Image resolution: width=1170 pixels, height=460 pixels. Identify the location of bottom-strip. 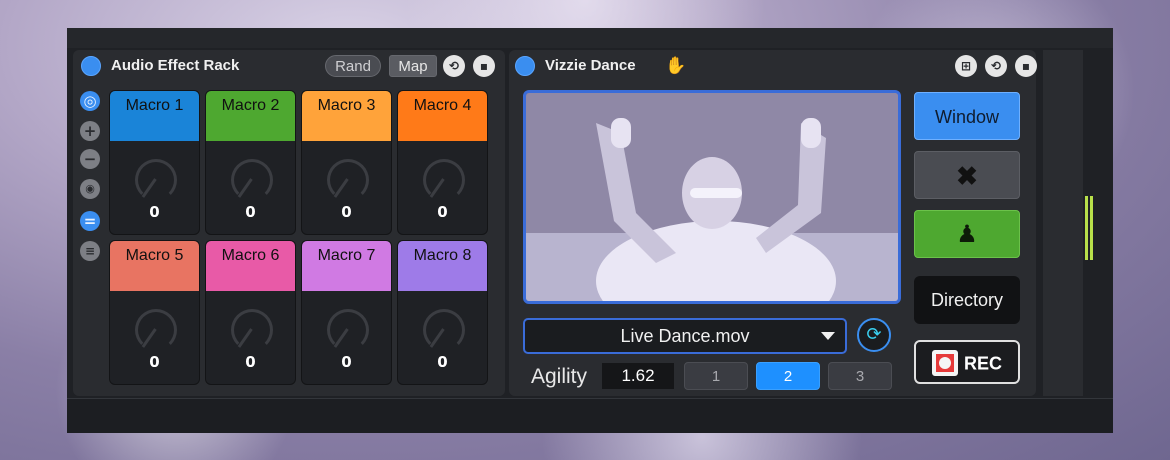
(590, 415).